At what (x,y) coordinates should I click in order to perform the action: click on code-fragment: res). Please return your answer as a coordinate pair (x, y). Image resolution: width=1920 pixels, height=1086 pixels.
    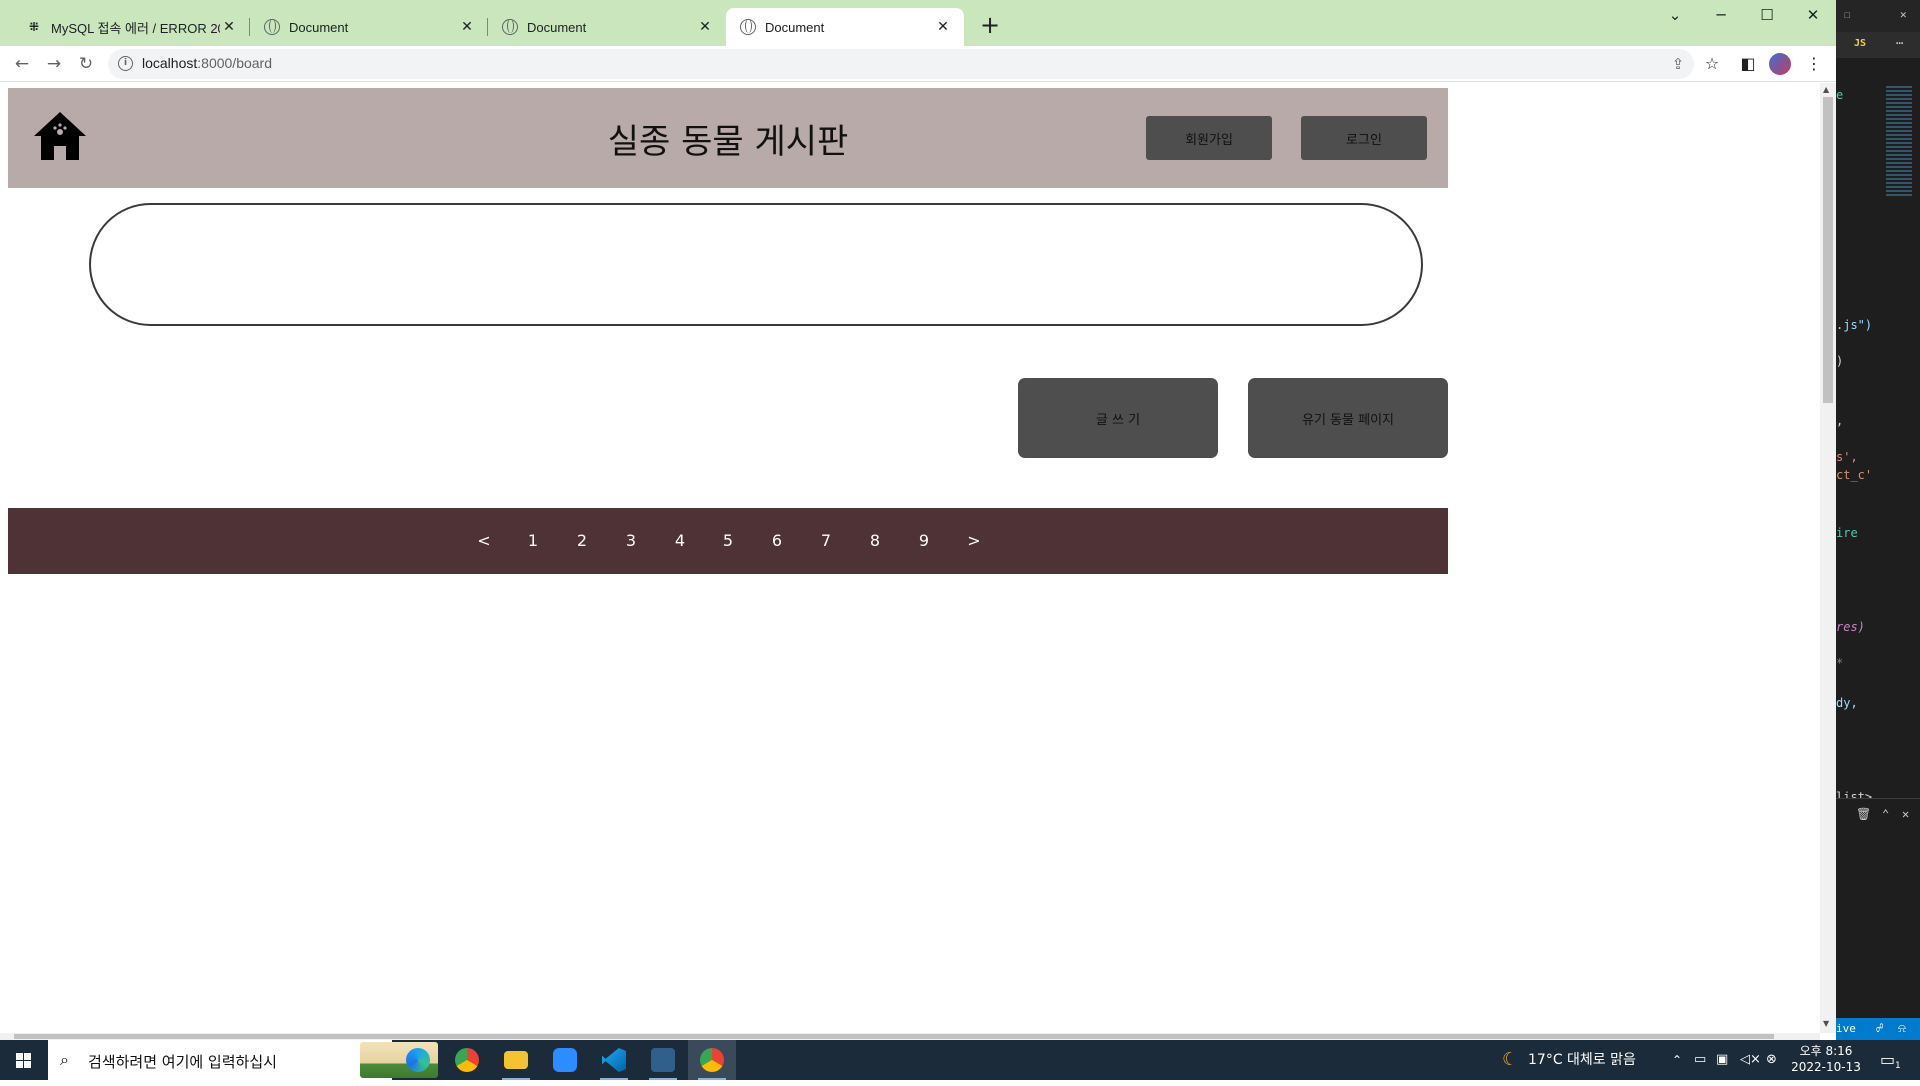
    Looking at the image, I should click on (1850, 627).